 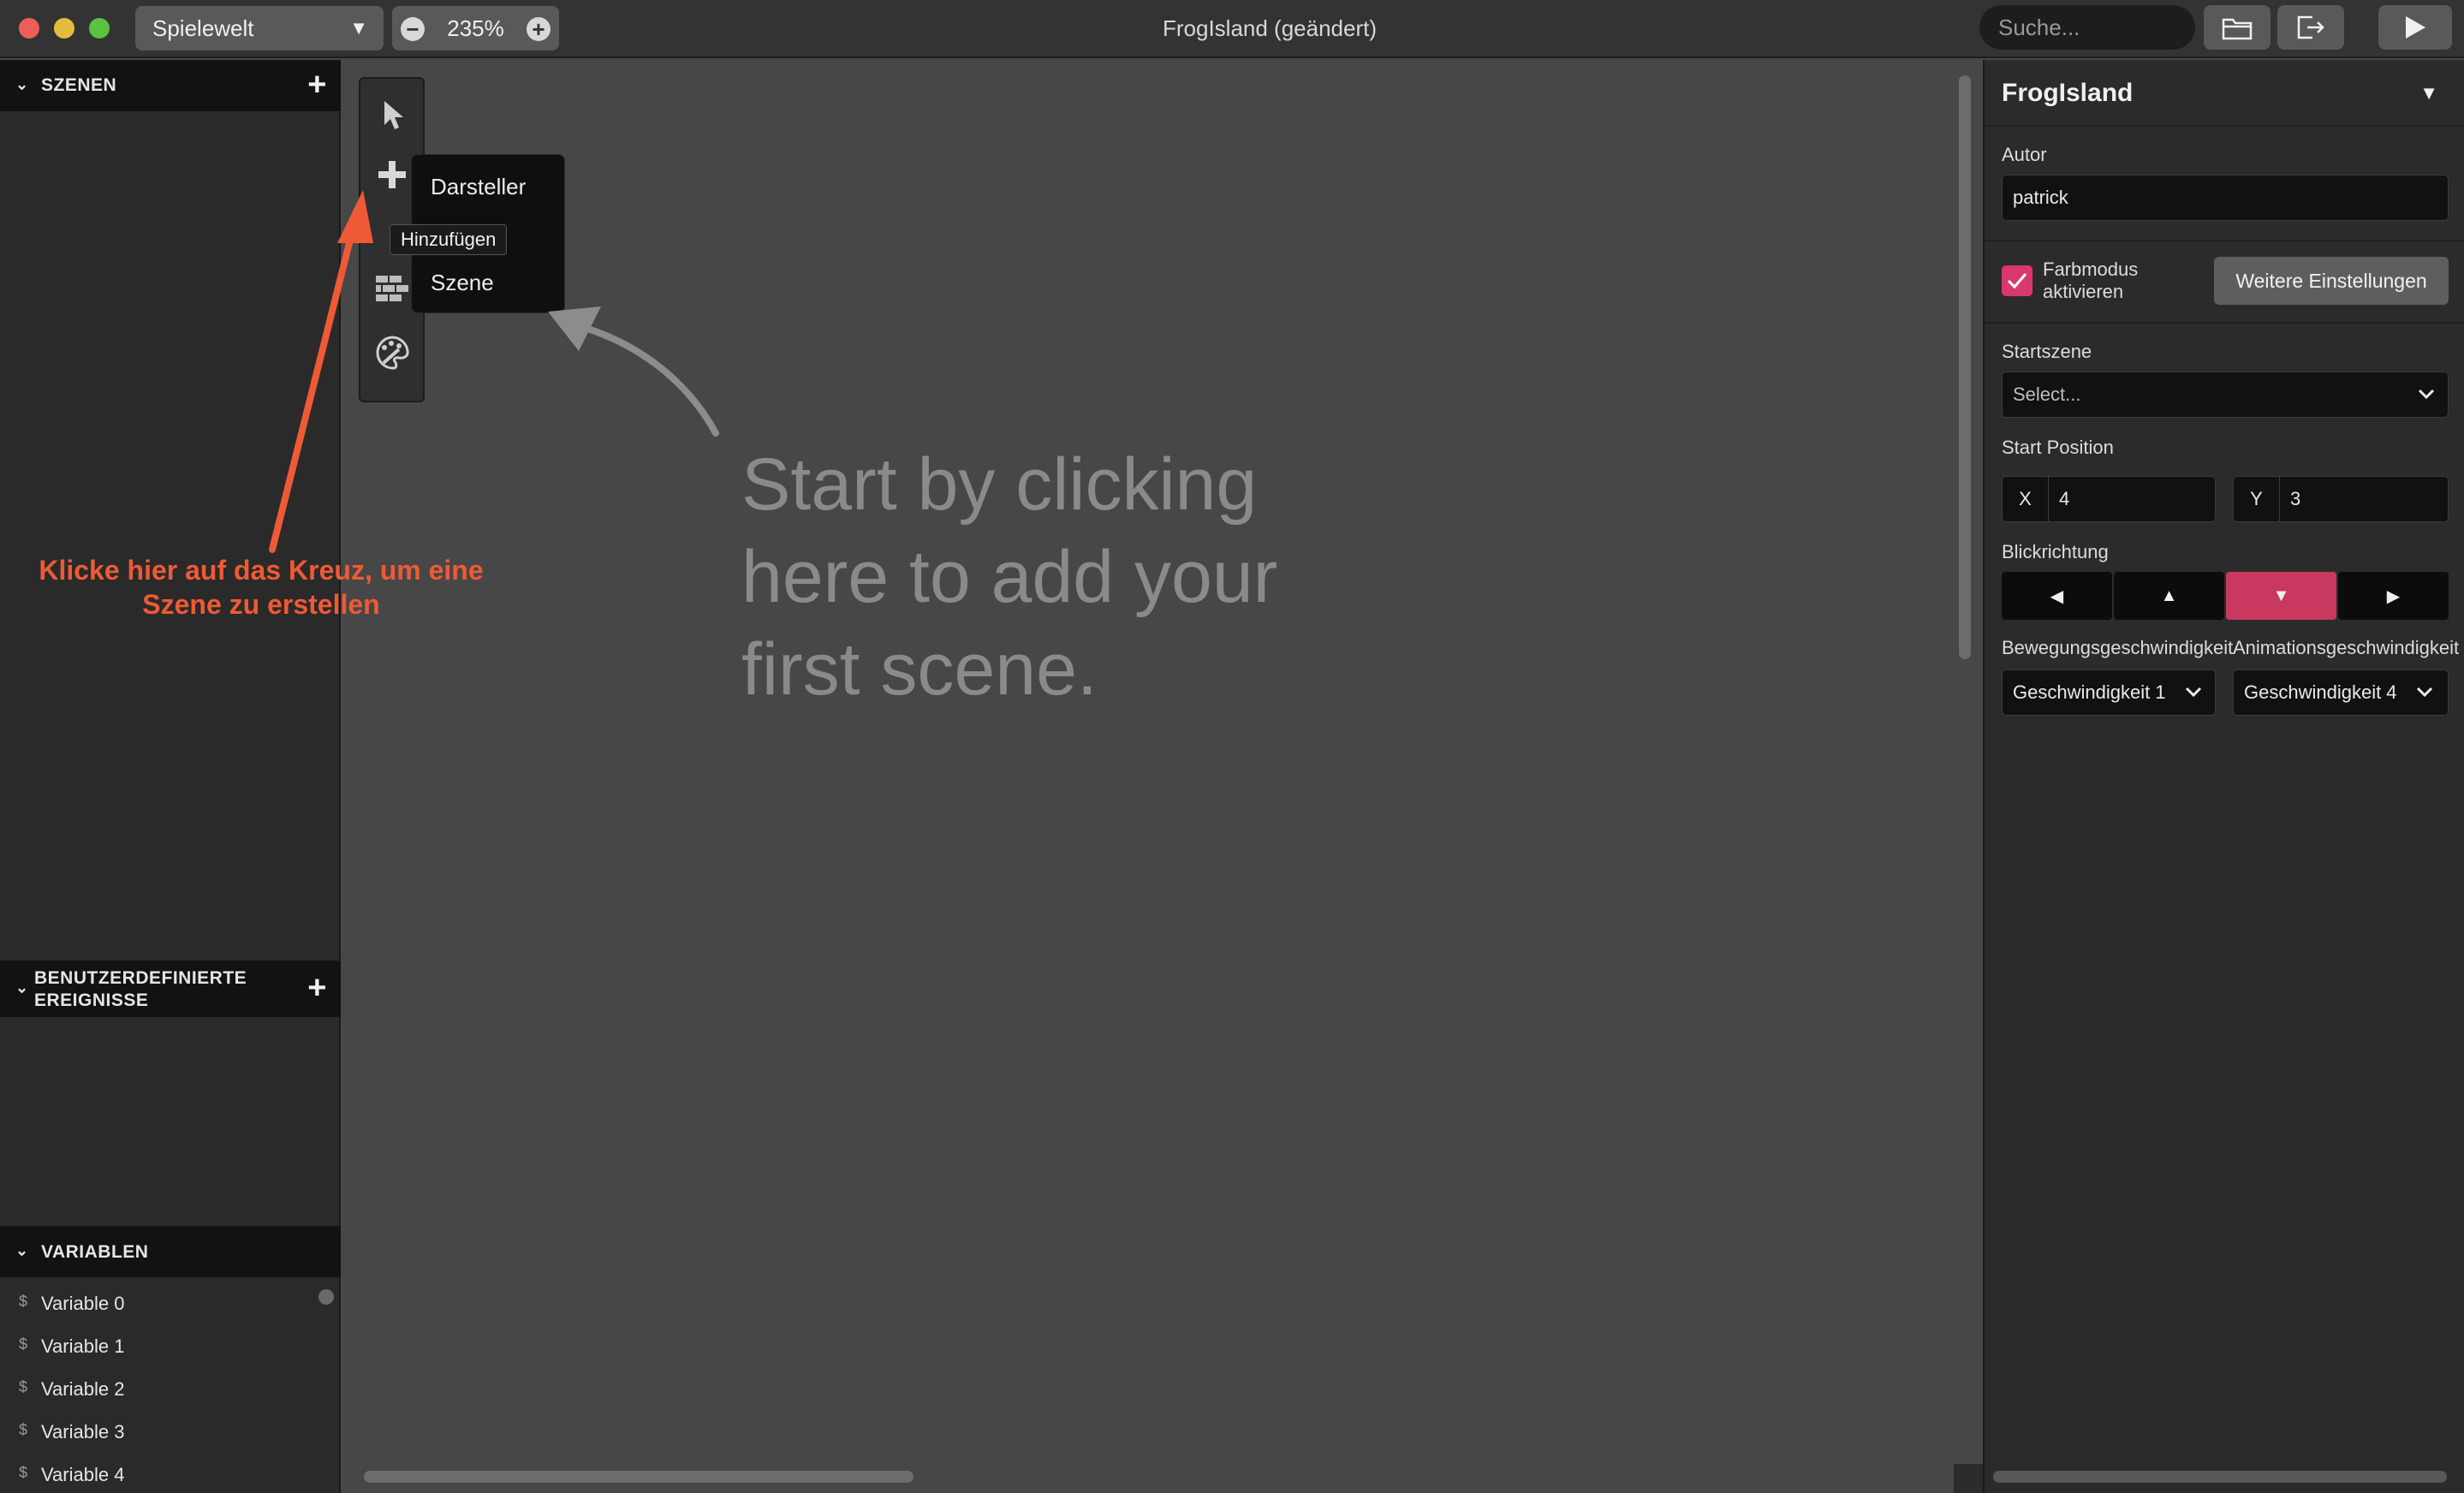 What do you see at coordinates (2225, 198) in the screenshot?
I see `author-field: patrick` at bounding box center [2225, 198].